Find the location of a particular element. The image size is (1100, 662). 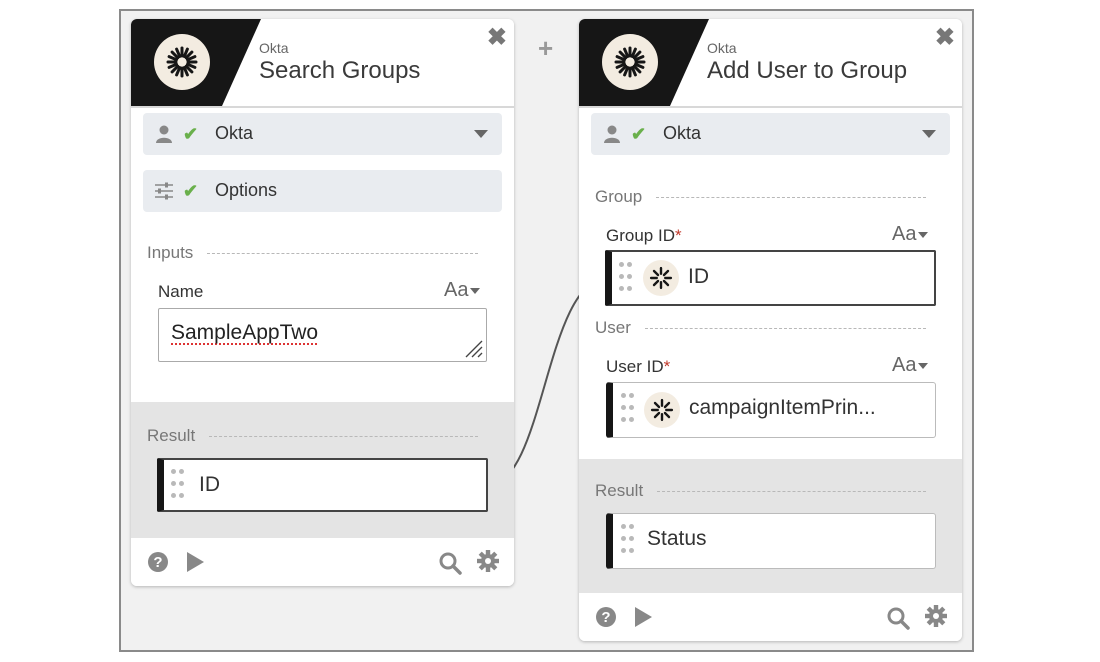

card-title: Add User to Group is located at coordinates (807, 70).